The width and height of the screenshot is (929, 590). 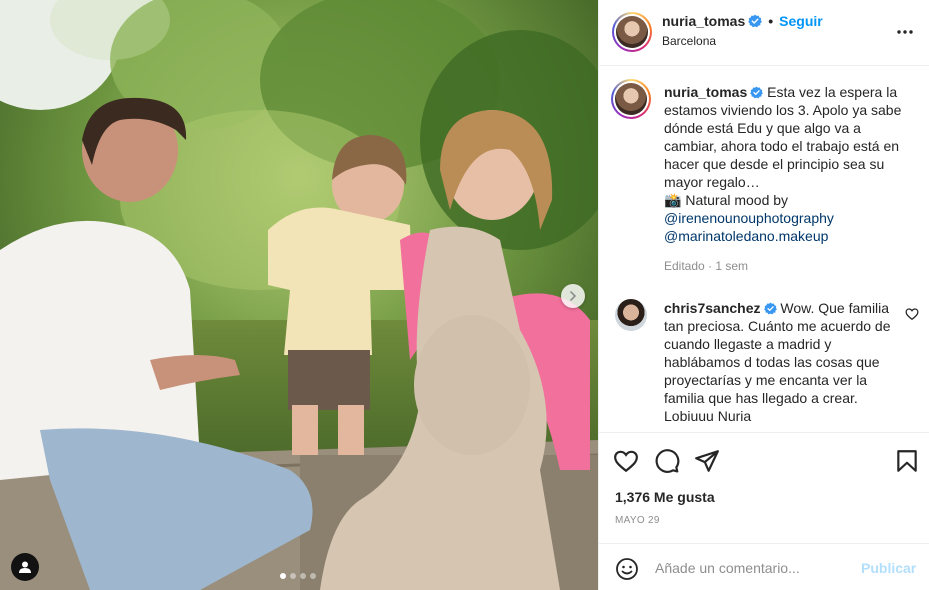 I want to click on add-comment-bar: Publicar, so click(x=764, y=566).